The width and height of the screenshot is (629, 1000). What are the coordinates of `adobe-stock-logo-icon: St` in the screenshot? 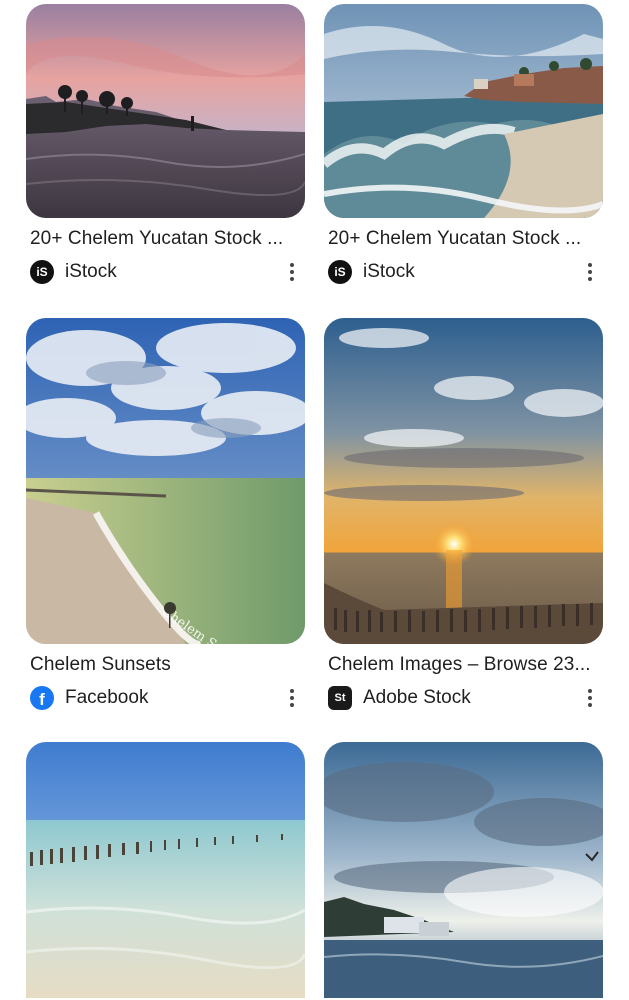 It's located at (340, 698).